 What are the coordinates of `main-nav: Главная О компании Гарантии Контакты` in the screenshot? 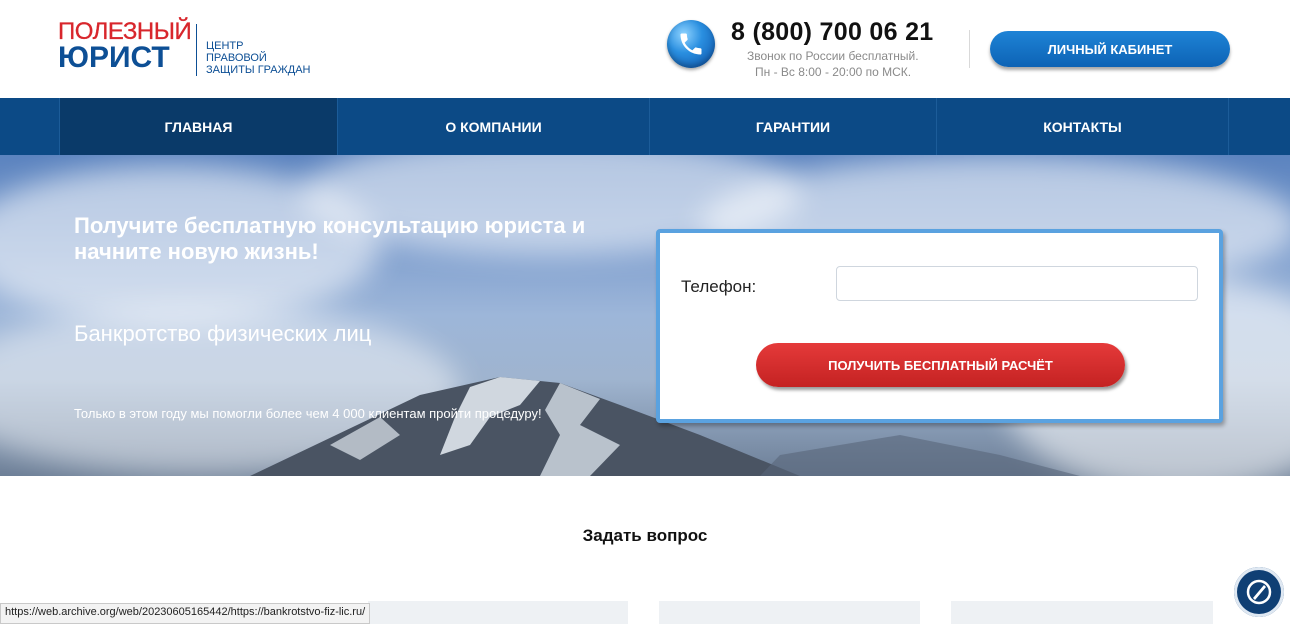 It's located at (645, 126).